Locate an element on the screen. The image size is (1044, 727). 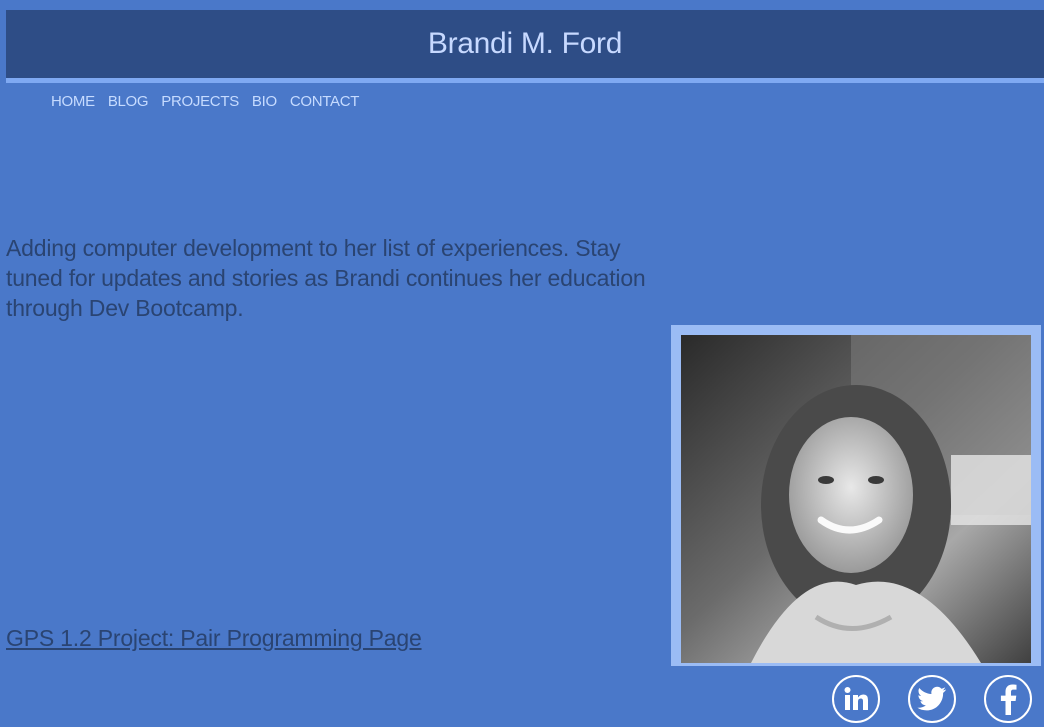
main-nav: HOME BLOG PROJECTS BIO CONTACT is located at coordinates (211, 101).